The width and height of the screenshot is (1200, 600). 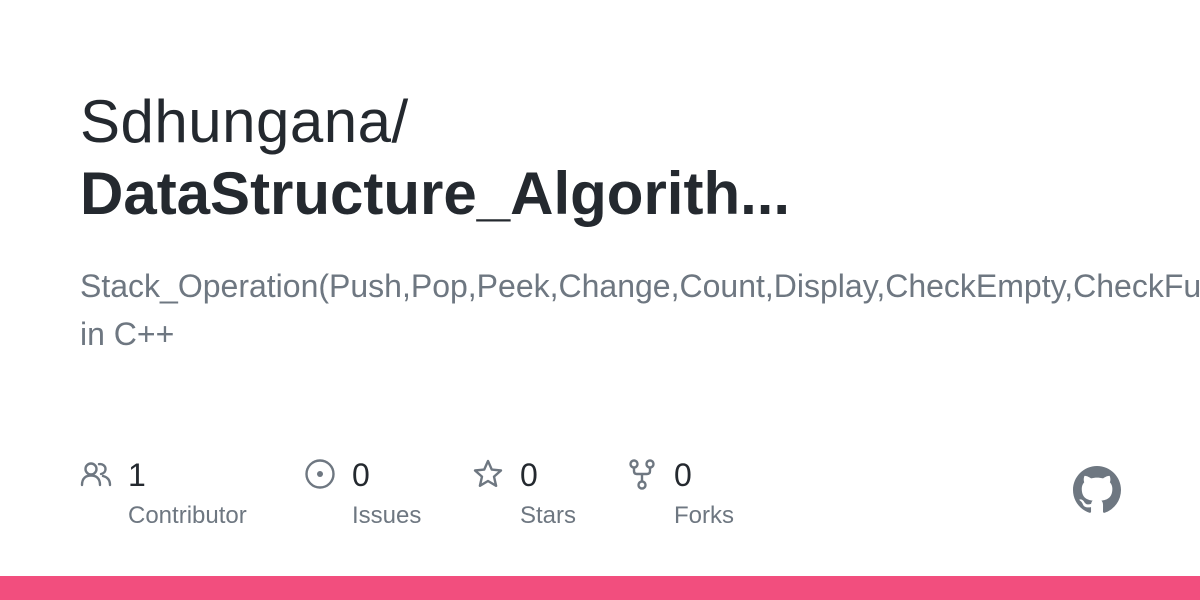 I want to click on repo-owner: Sdhungana/, so click(x=244, y=121).